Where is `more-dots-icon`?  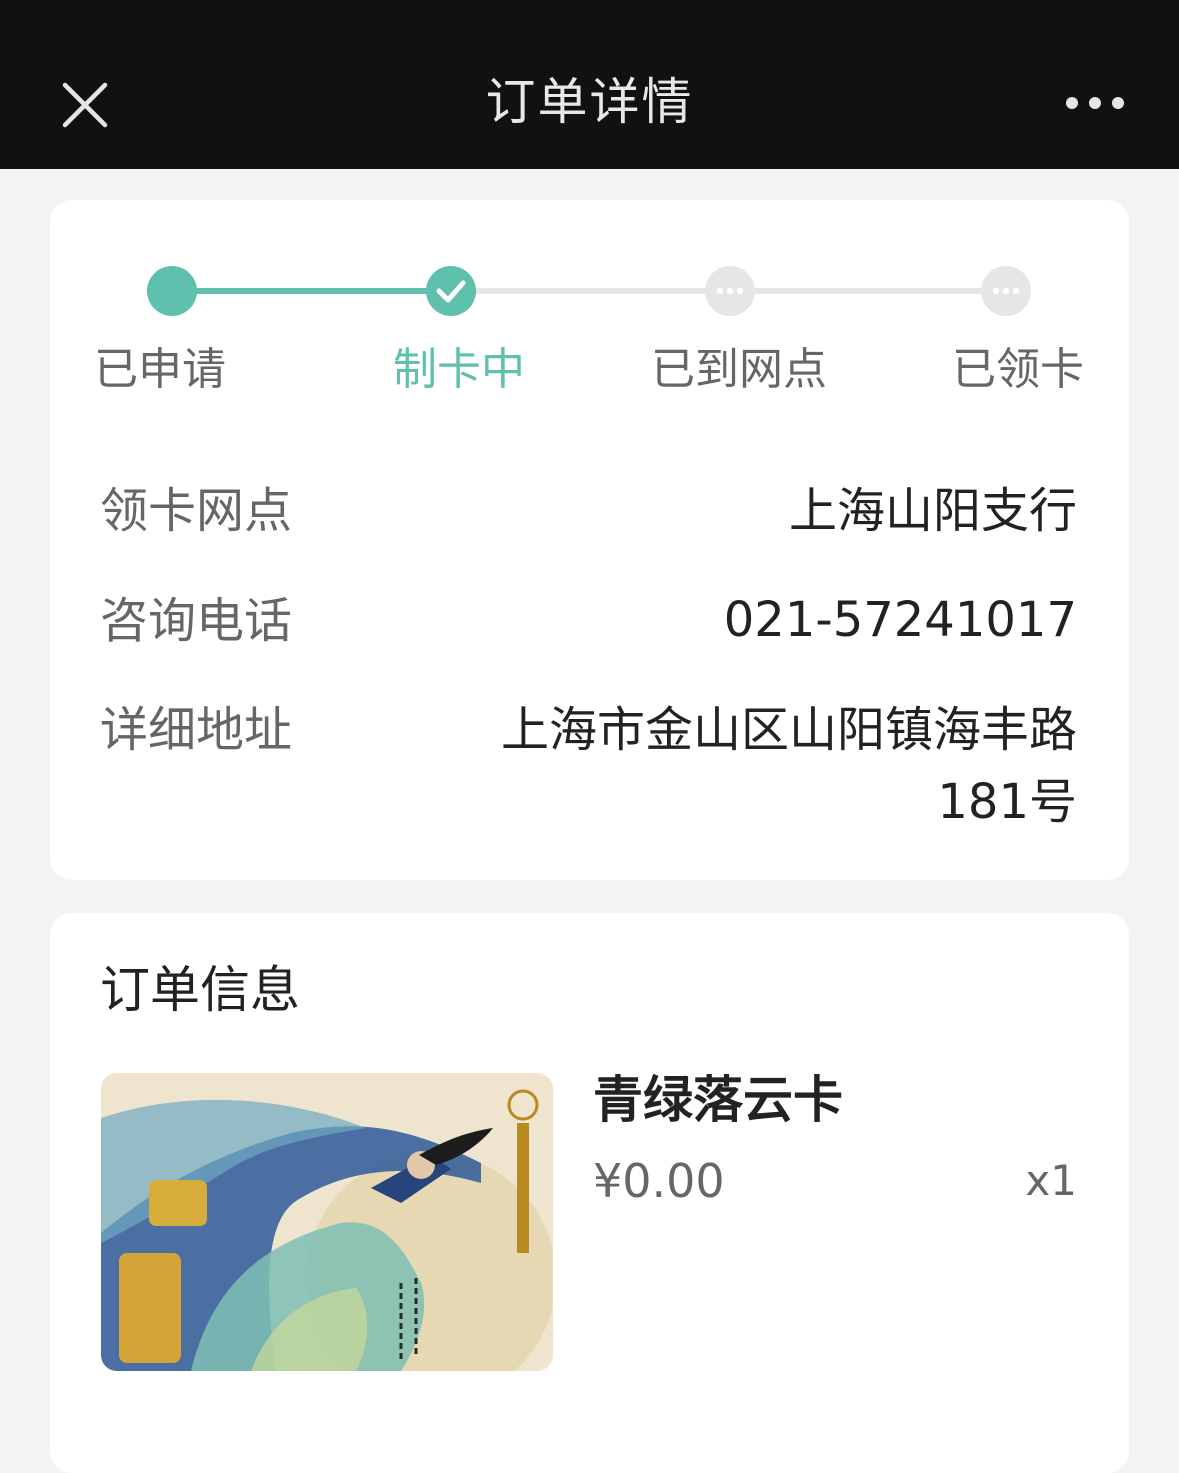 more-dots-icon is located at coordinates (1095, 103).